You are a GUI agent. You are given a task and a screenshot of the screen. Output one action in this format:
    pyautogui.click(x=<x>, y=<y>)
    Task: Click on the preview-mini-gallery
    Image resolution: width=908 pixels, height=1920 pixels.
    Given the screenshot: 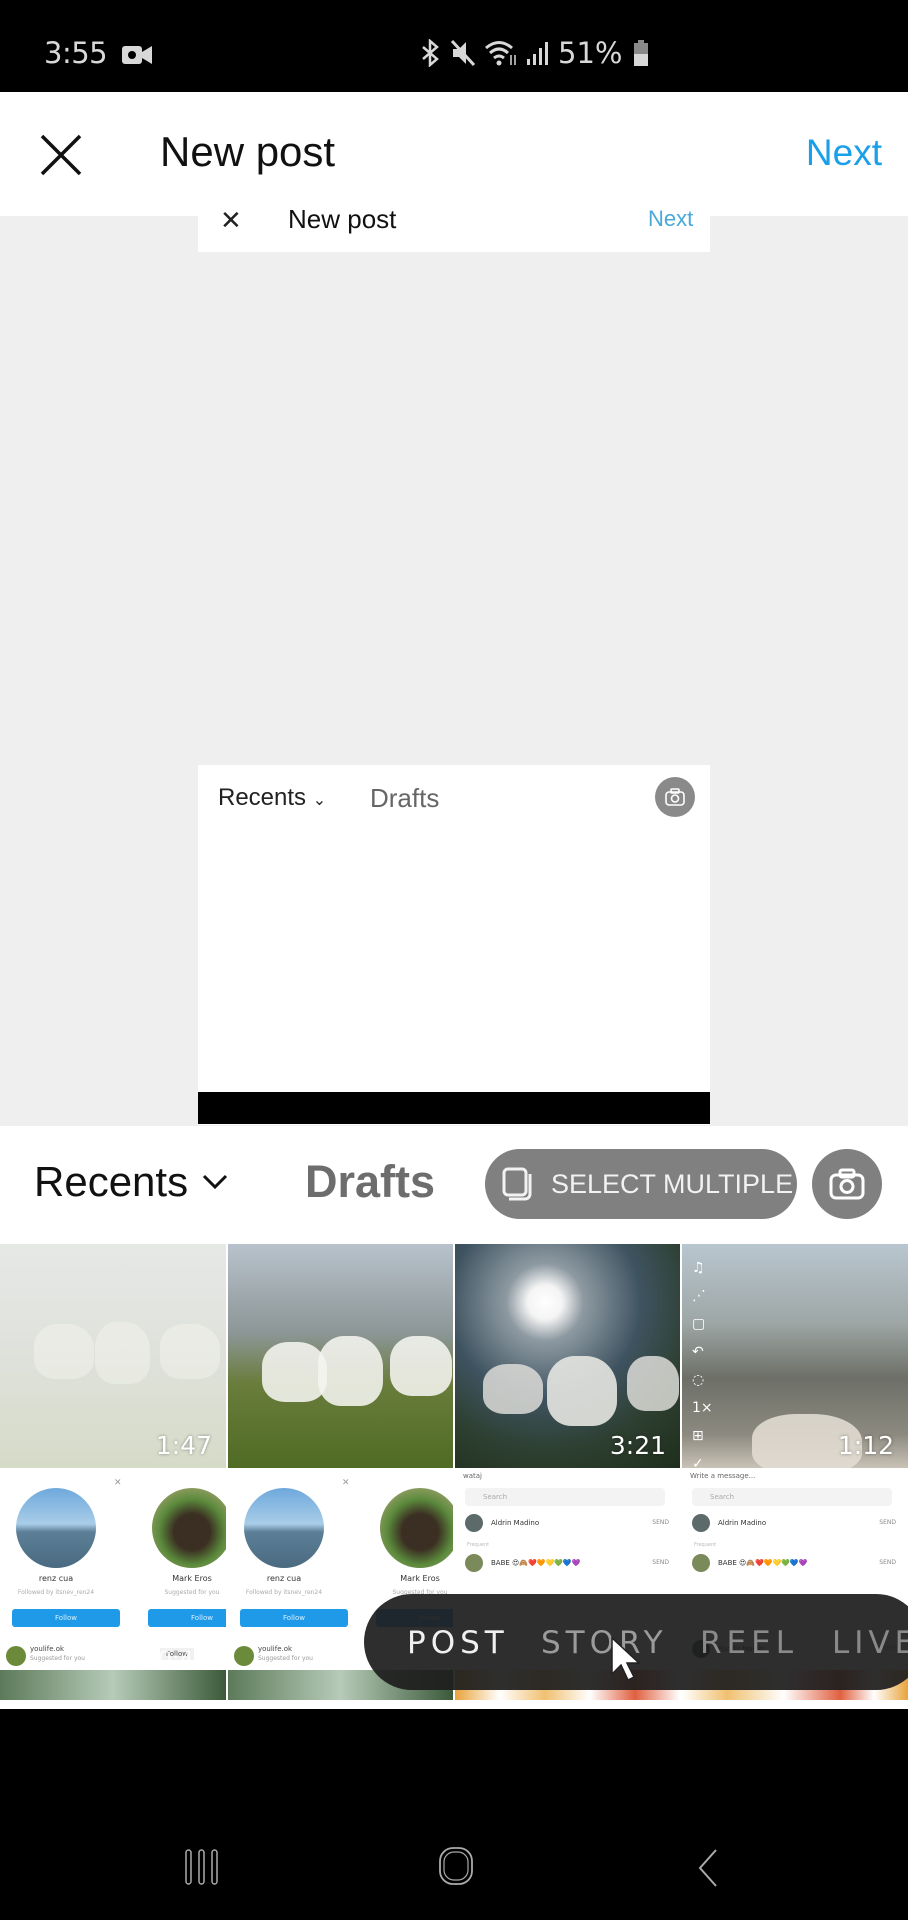 What is the action you would take?
    pyautogui.click(x=454, y=945)
    